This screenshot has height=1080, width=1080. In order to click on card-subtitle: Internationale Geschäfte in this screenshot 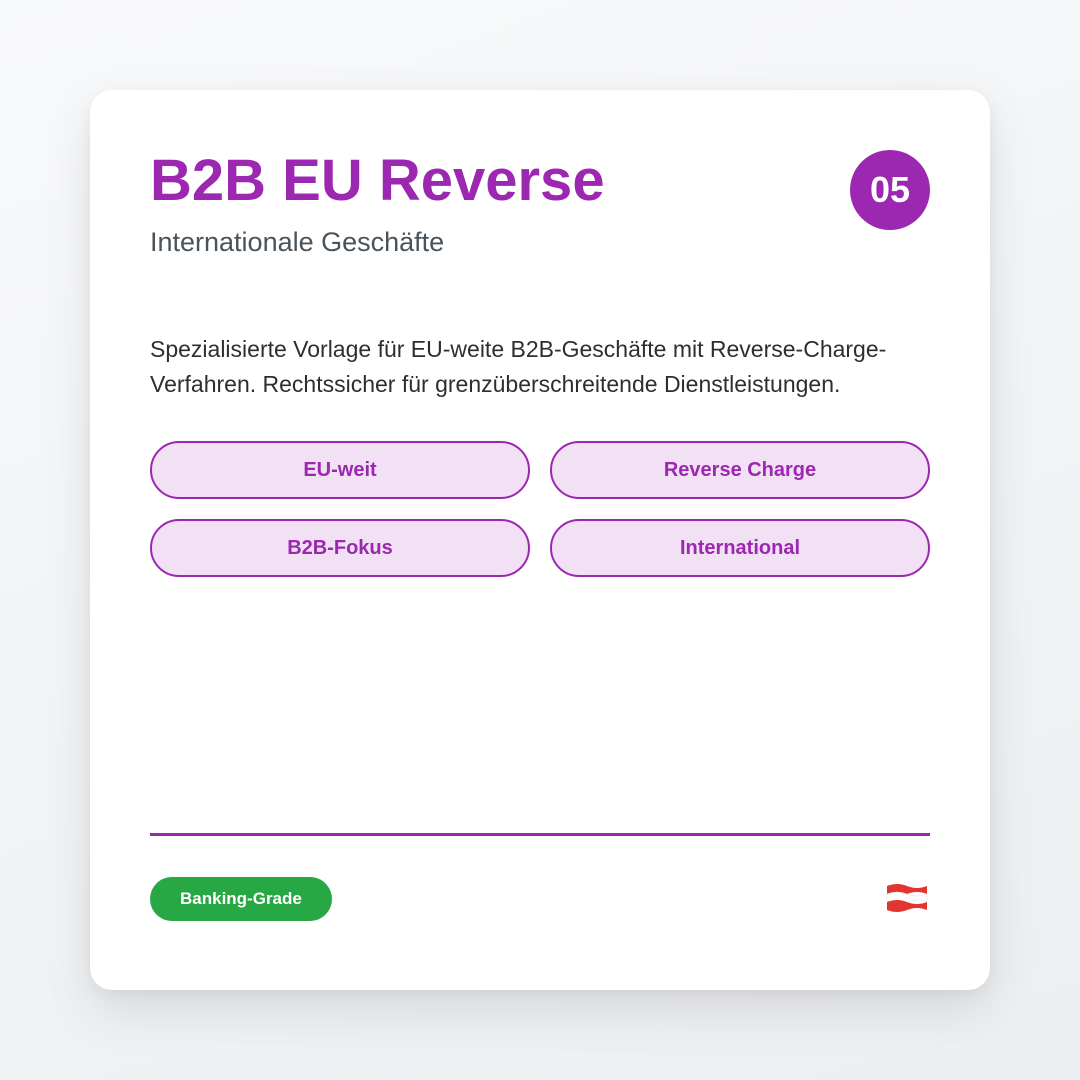, I will do `click(297, 242)`.